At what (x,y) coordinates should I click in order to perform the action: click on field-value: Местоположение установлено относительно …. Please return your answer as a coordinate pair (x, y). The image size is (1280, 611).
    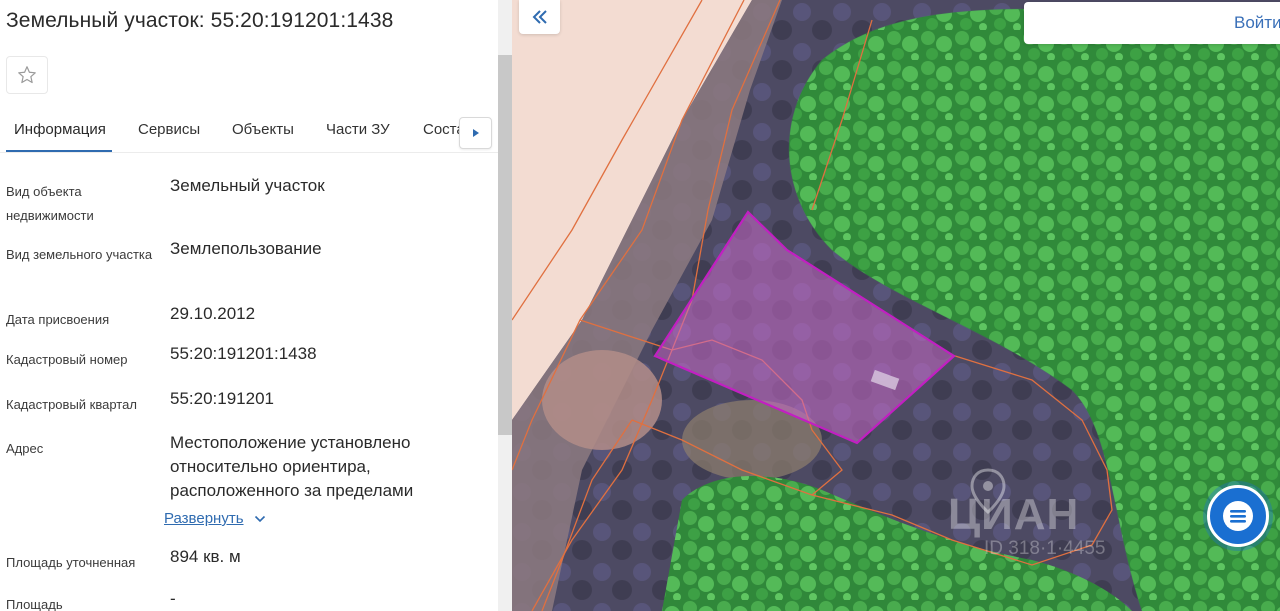
    Looking at the image, I should click on (292, 466).